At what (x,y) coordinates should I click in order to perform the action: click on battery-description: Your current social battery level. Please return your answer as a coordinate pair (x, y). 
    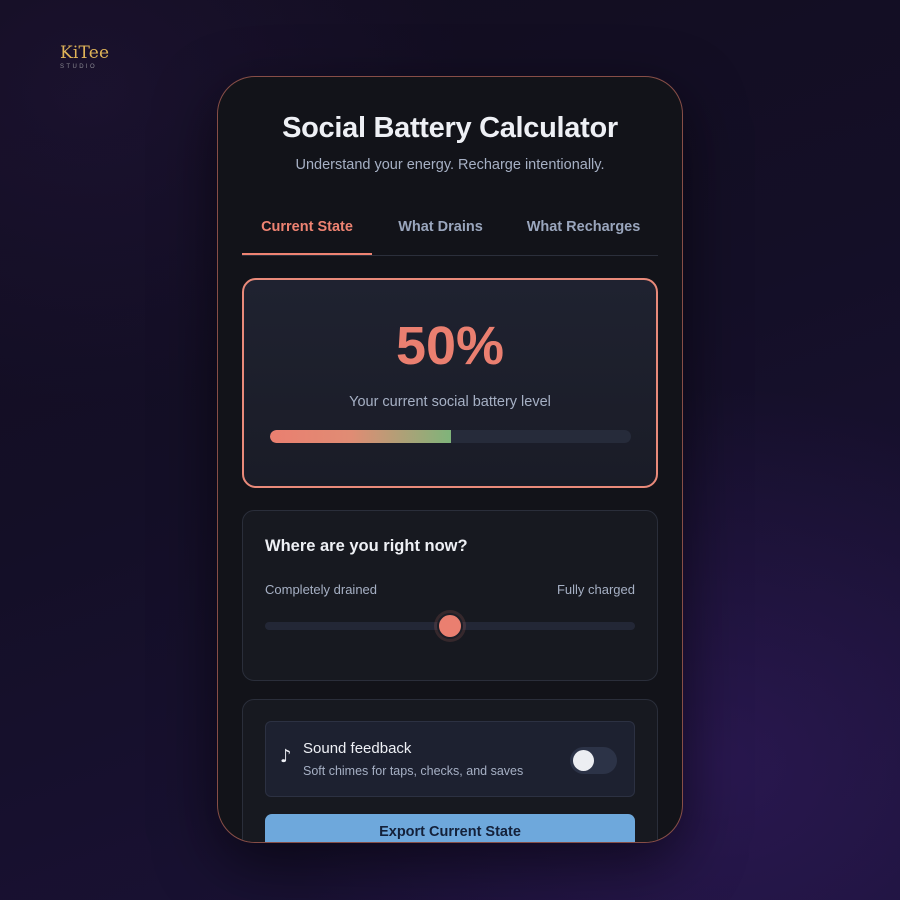
    Looking at the image, I should click on (450, 402).